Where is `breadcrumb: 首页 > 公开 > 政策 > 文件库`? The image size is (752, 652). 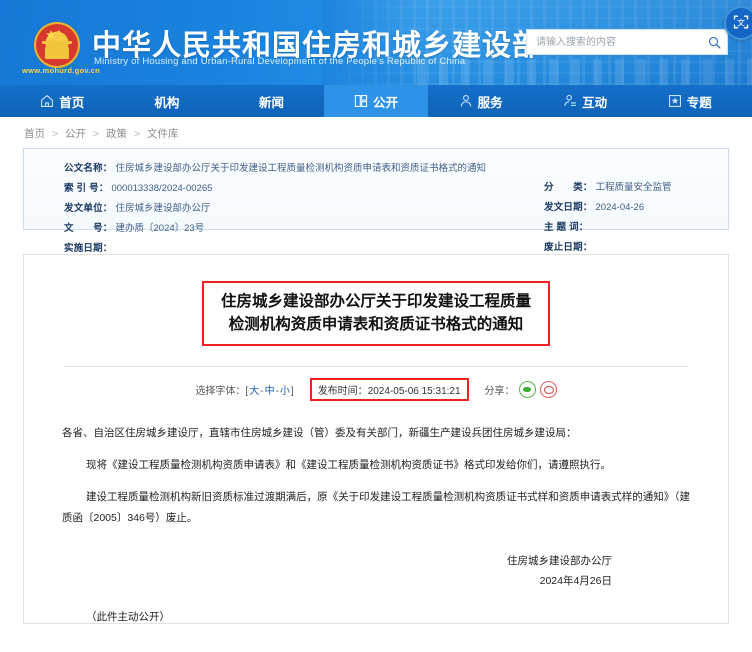
breadcrumb: 首页 > 公开 > 政策 > 文件库 is located at coordinates (376, 132).